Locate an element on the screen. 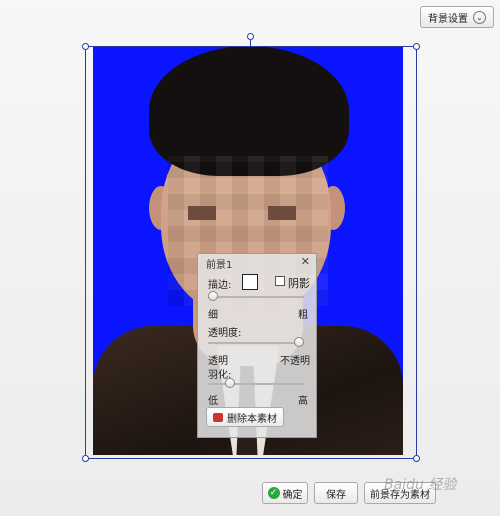 Image resolution: width=500 pixels, height=516 pixels. thin-label: 细 is located at coordinates (213, 315).